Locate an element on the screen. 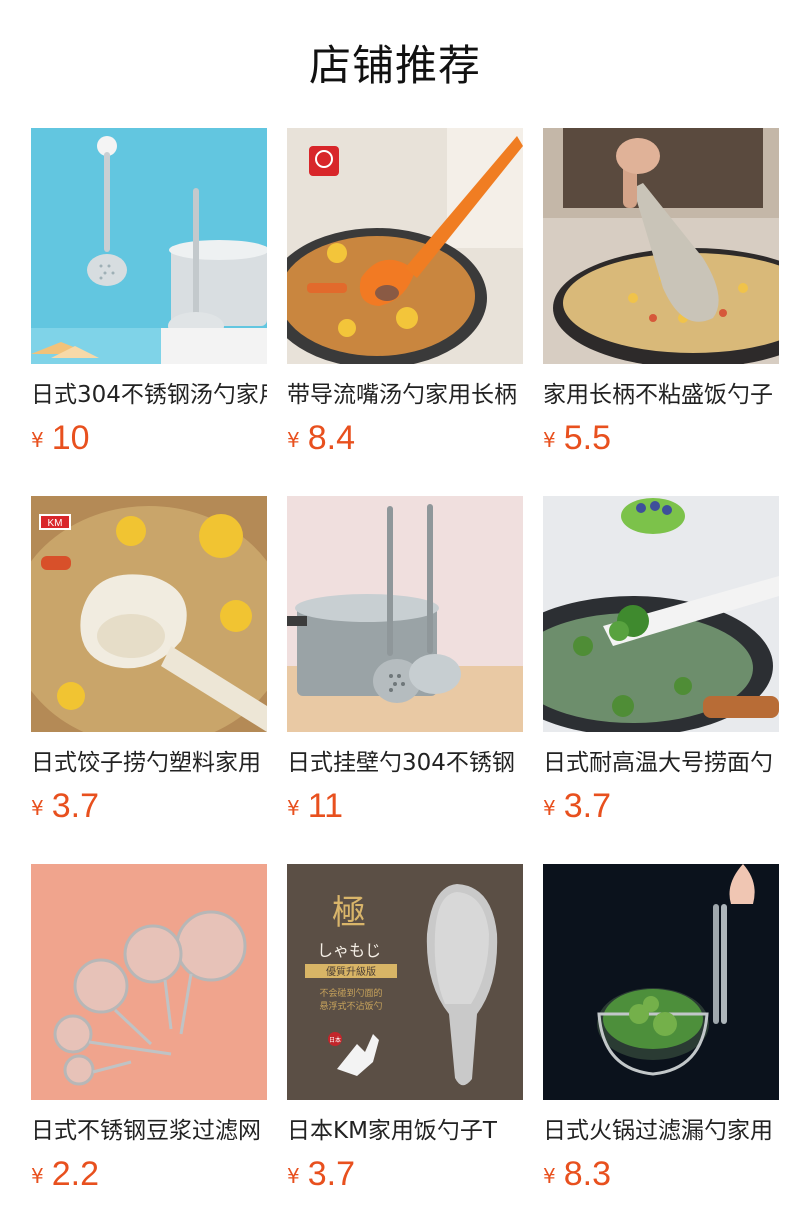 The height and width of the screenshot is (1232, 790). poster-line1: 不会碰到勺面的 is located at coordinates (350, 993).